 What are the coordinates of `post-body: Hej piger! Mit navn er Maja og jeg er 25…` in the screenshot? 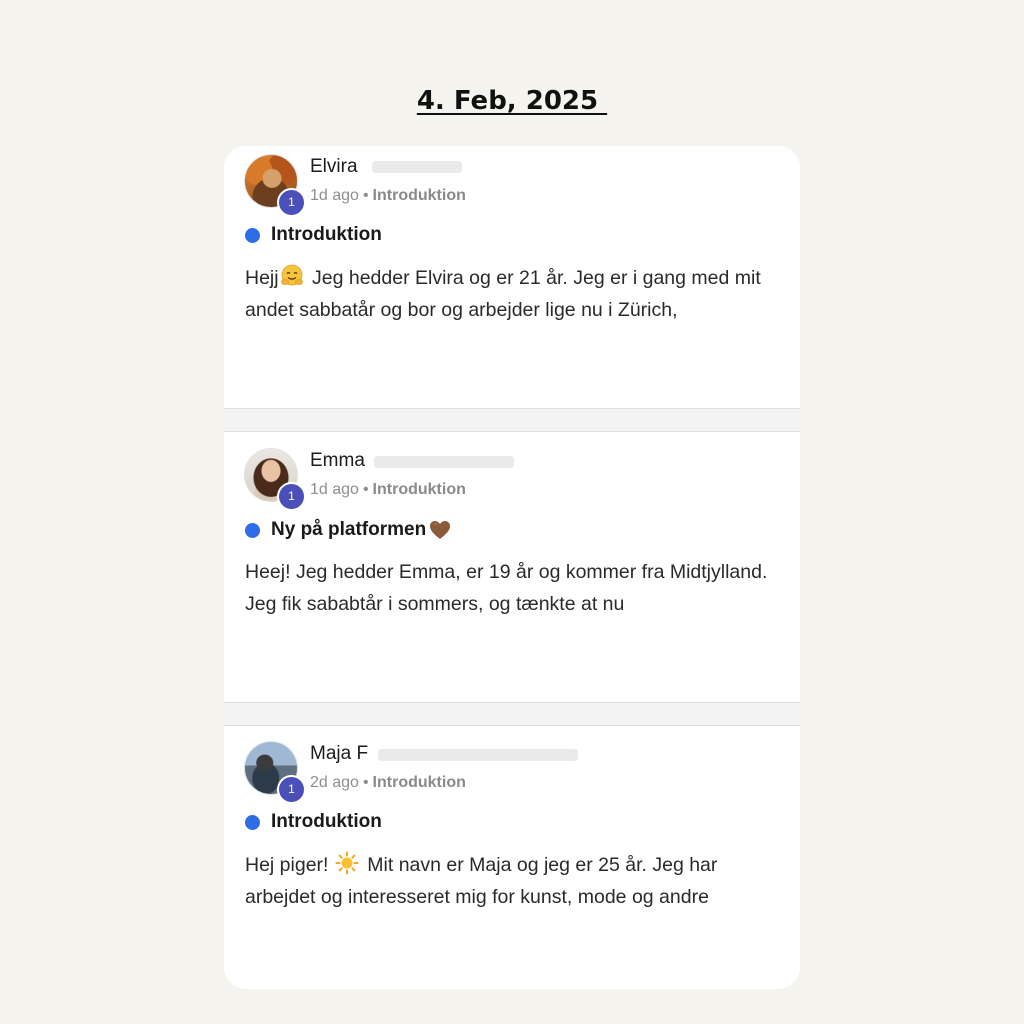 It's located at (515, 881).